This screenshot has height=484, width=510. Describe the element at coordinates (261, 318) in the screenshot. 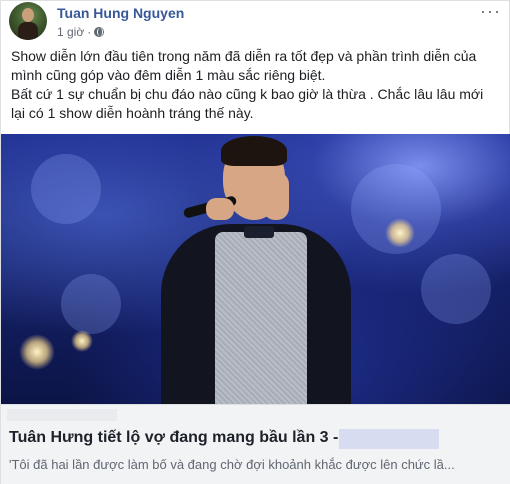

I see `singer-vest` at that location.